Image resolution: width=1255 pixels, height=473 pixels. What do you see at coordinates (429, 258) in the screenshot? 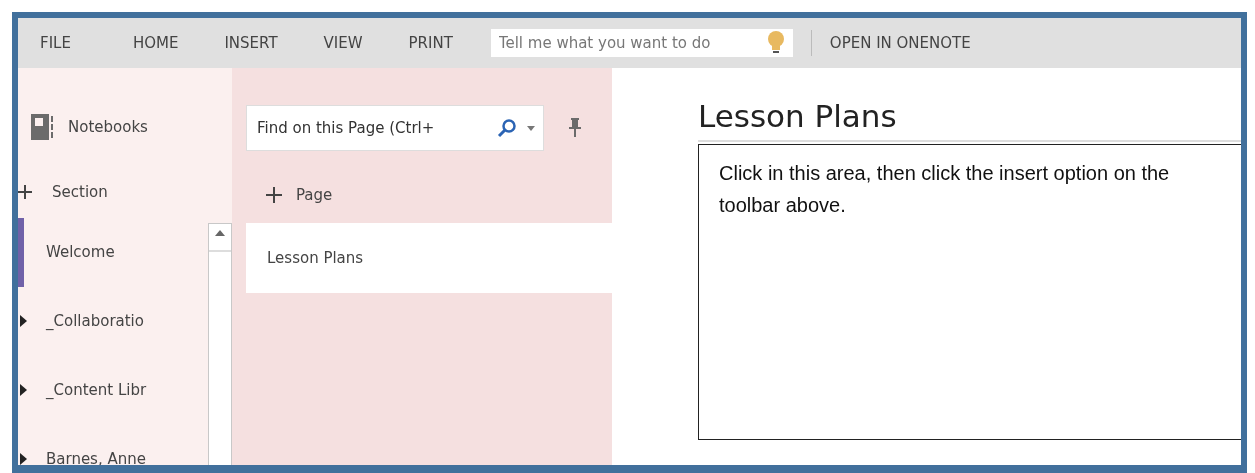
I see `page-tab: Lesson Plans` at bounding box center [429, 258].